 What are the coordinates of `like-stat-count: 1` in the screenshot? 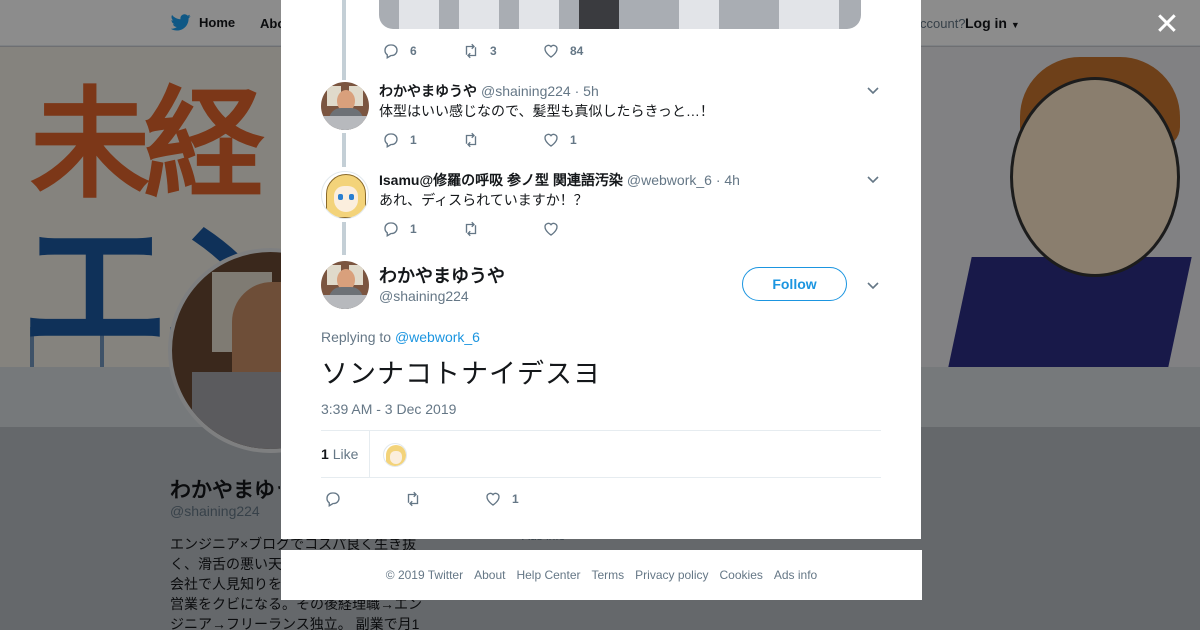 It's located at (325, 454).